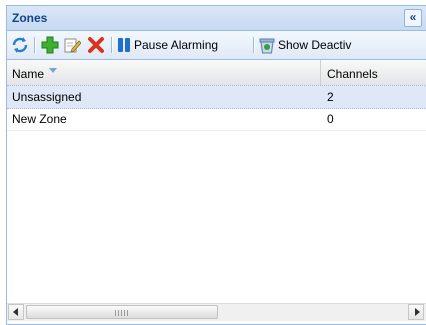  I want to click on add-button, so click(50, 45).